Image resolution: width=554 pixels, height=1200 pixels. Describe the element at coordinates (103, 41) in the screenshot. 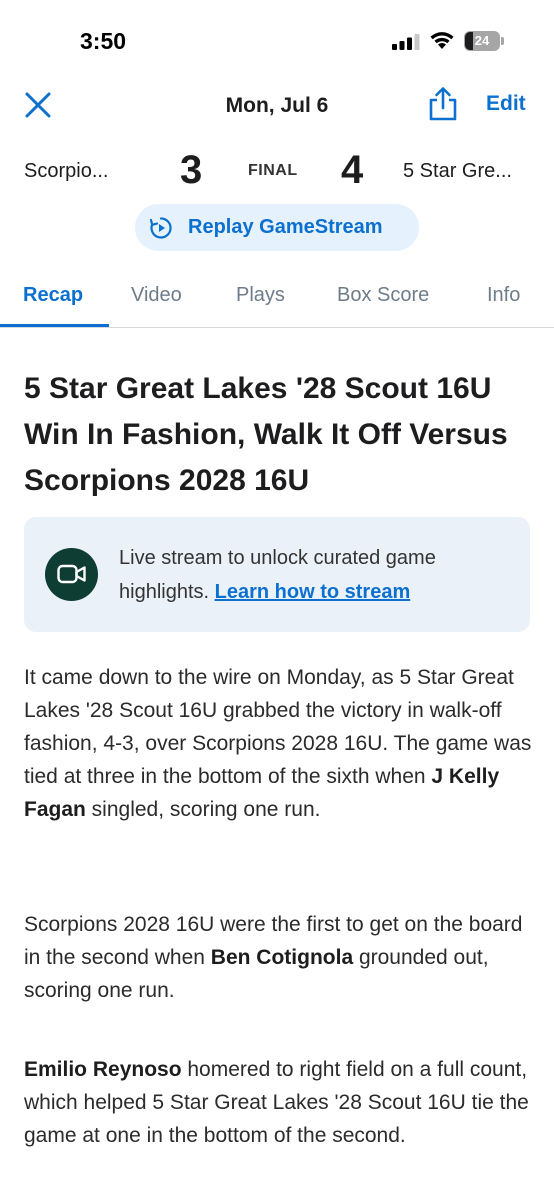

I see `status-time: 3:50` at that location.